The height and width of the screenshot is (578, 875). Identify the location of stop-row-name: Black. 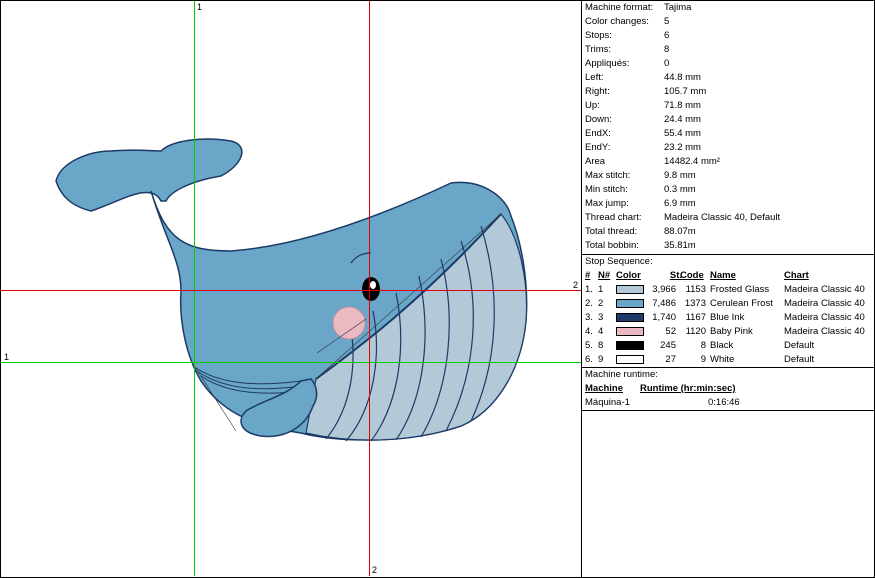
(722, 345).